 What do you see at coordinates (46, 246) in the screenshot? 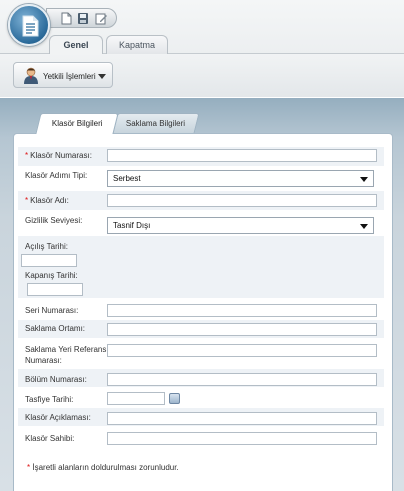
I see `label-acilis-tarihi: Açılış Tarihi:` at bounding box center [46, 246].